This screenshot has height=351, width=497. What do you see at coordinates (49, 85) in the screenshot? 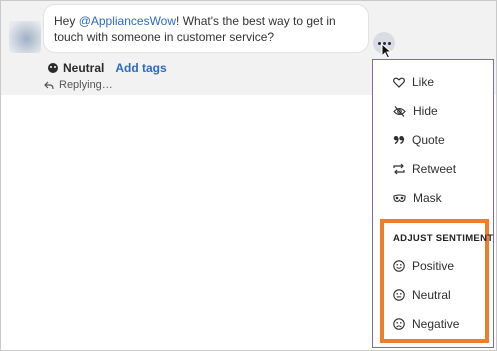
I see `reply-arrow-icon` at bounding box center [49, 85].